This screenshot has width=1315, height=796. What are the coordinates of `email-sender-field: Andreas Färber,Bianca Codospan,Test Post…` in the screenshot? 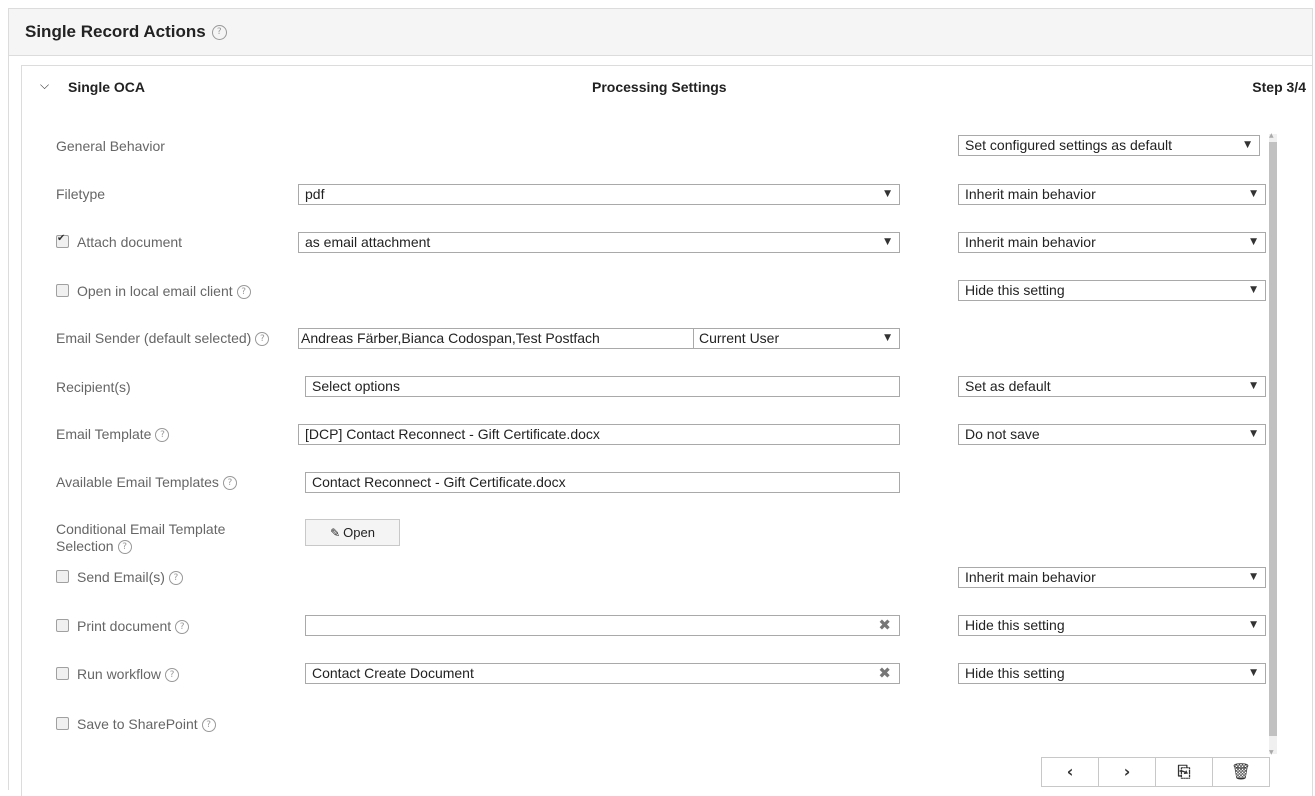 It's located at (599, 338).